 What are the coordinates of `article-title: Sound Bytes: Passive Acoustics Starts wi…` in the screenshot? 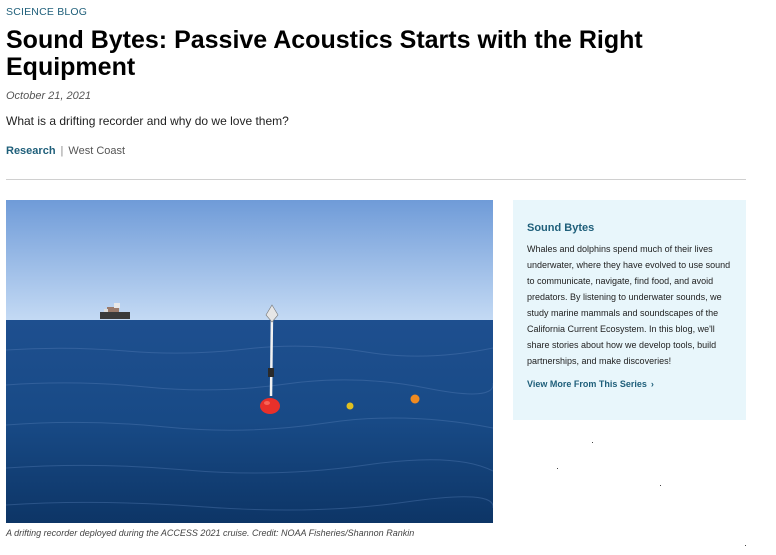 It's located at (324, 53).